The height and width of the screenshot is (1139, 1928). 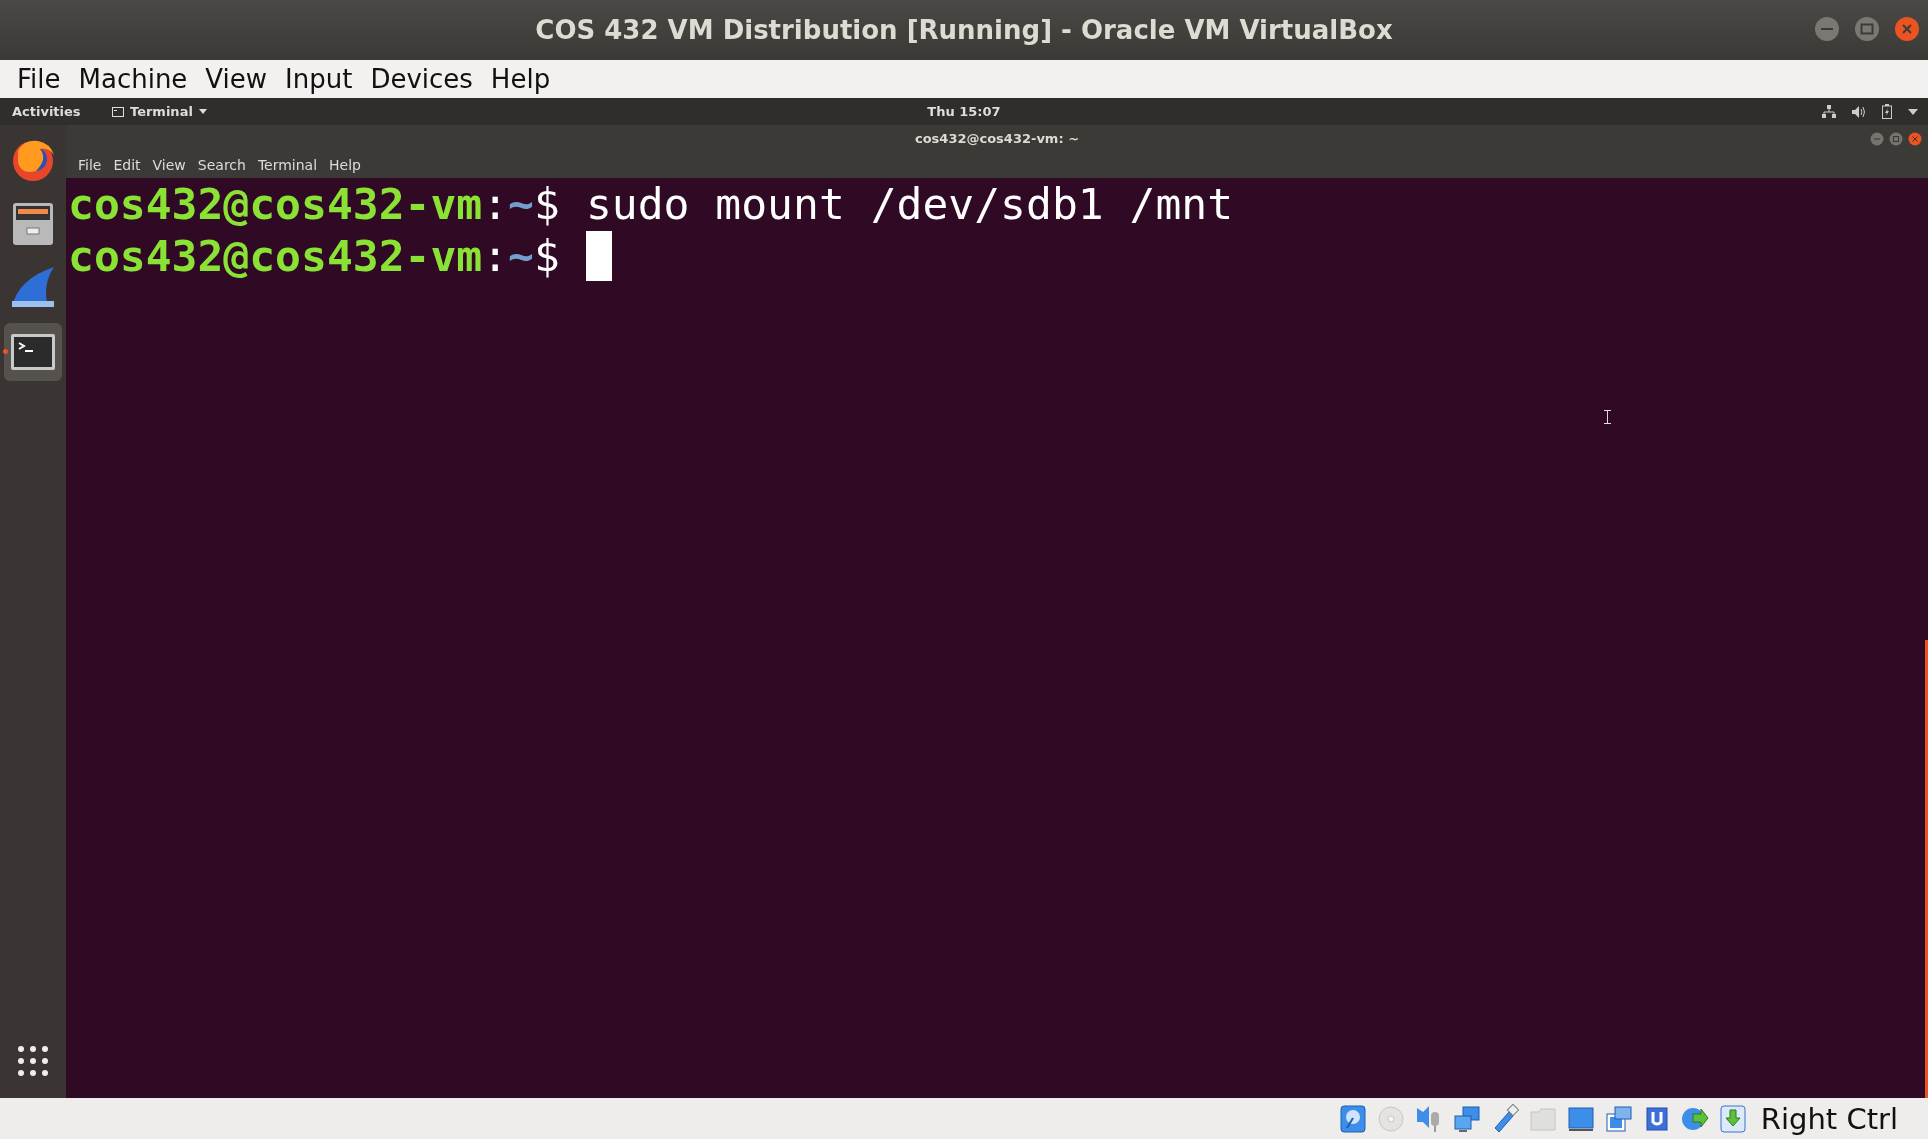 What do you see at coordinates (118, 111) in the screenshot?
I see `window-icon` at bounding box center [118, 111].